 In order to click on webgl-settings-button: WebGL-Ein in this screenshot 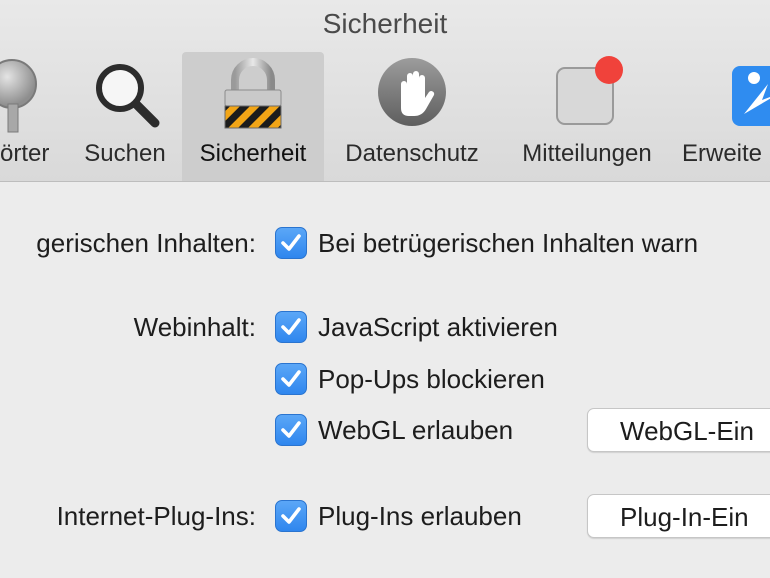, I will do `click(678, 430)`.